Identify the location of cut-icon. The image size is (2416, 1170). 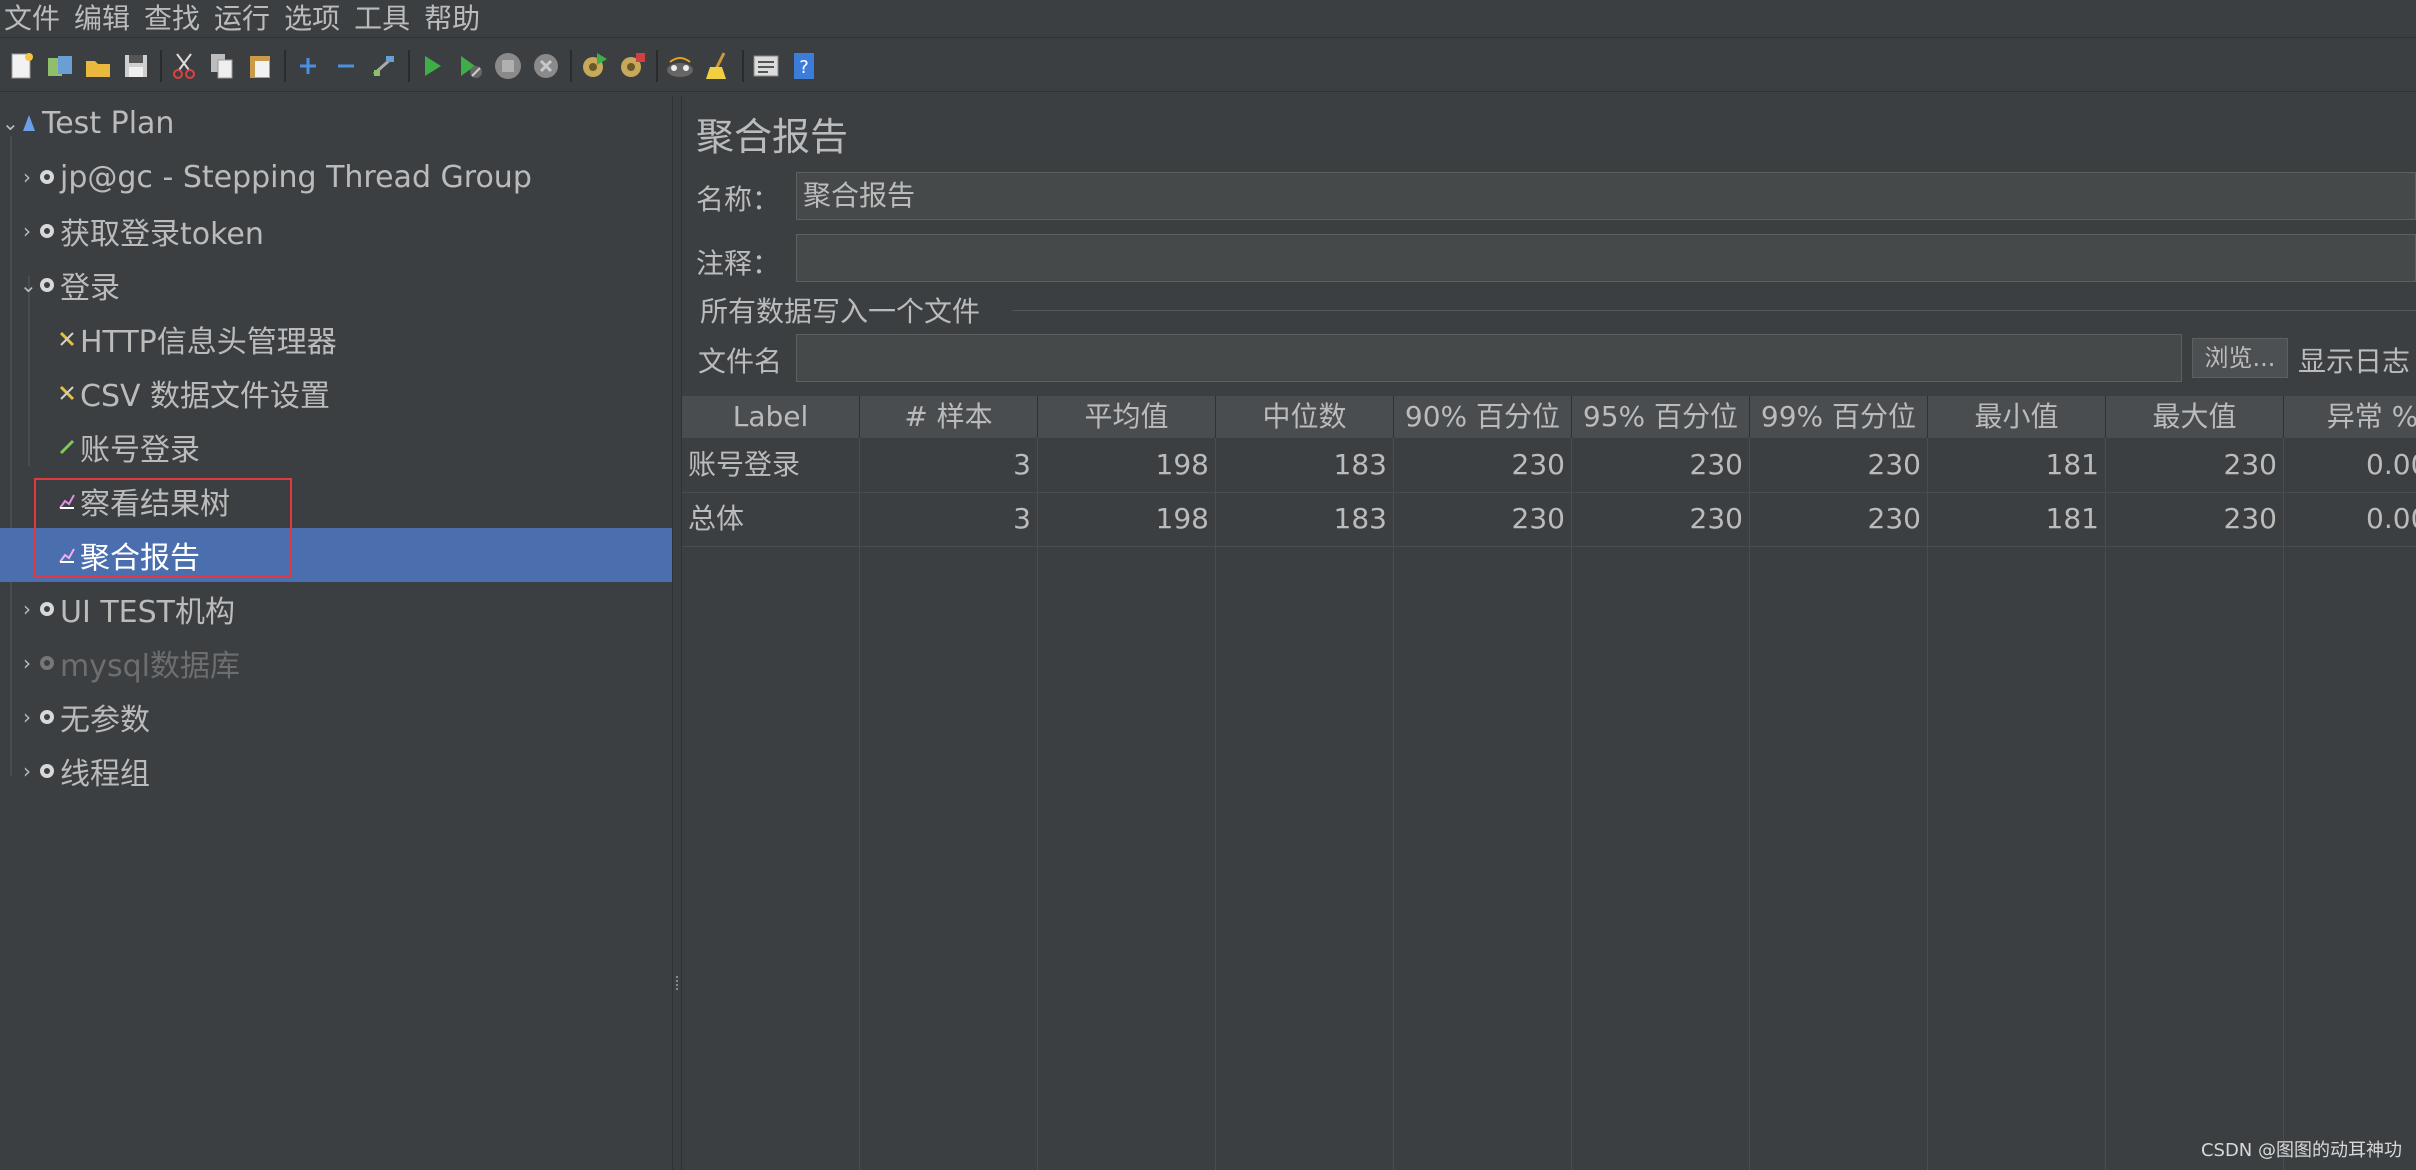
(184, 66).